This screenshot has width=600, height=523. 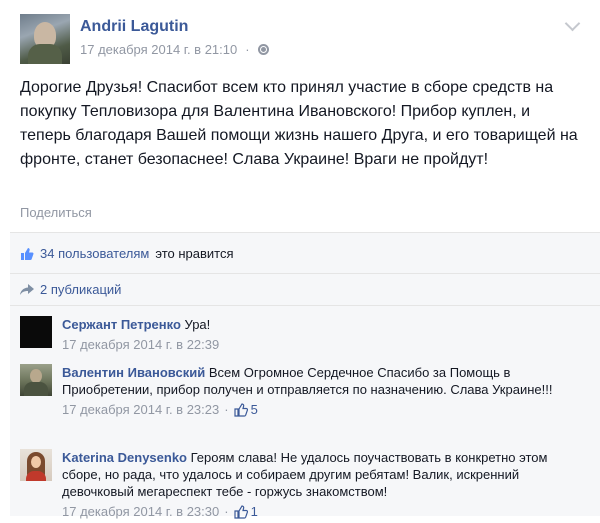 I want to click on comment-like-count: 1, so click(x=245, y=511).